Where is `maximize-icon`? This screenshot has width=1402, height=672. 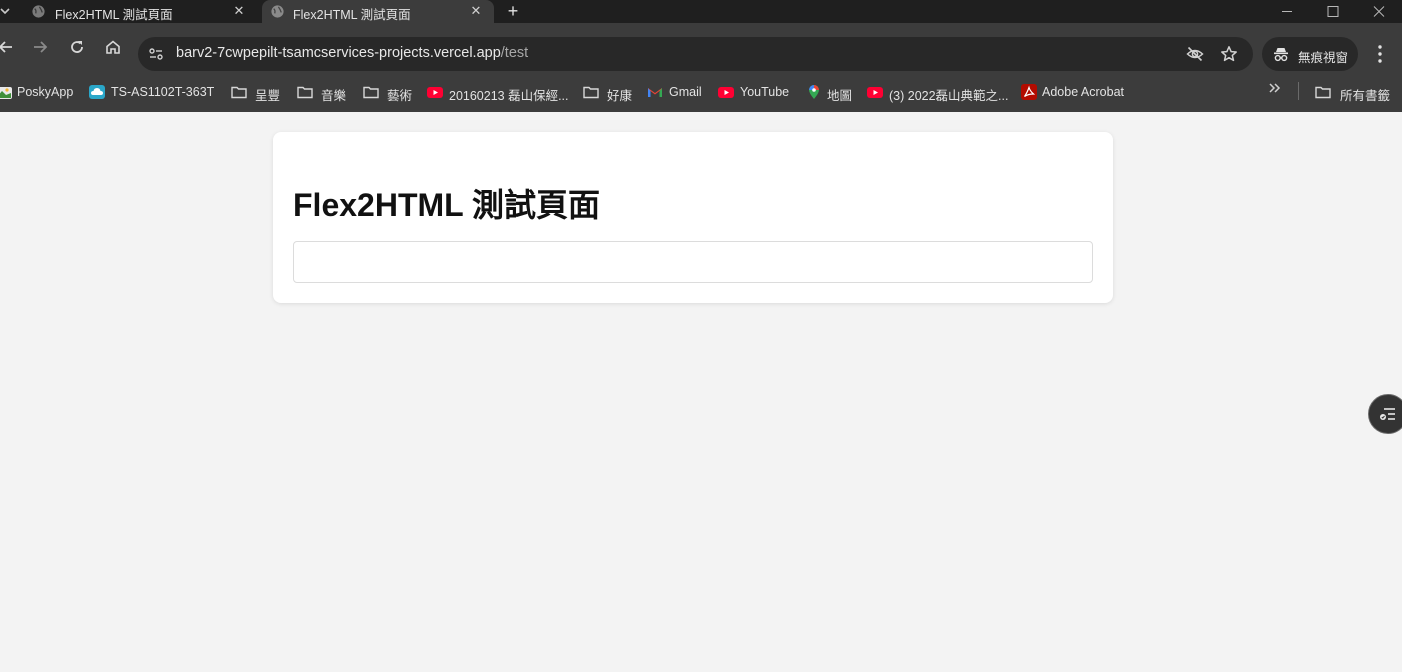 maximize-icon is located at coordinates (1333, 11).